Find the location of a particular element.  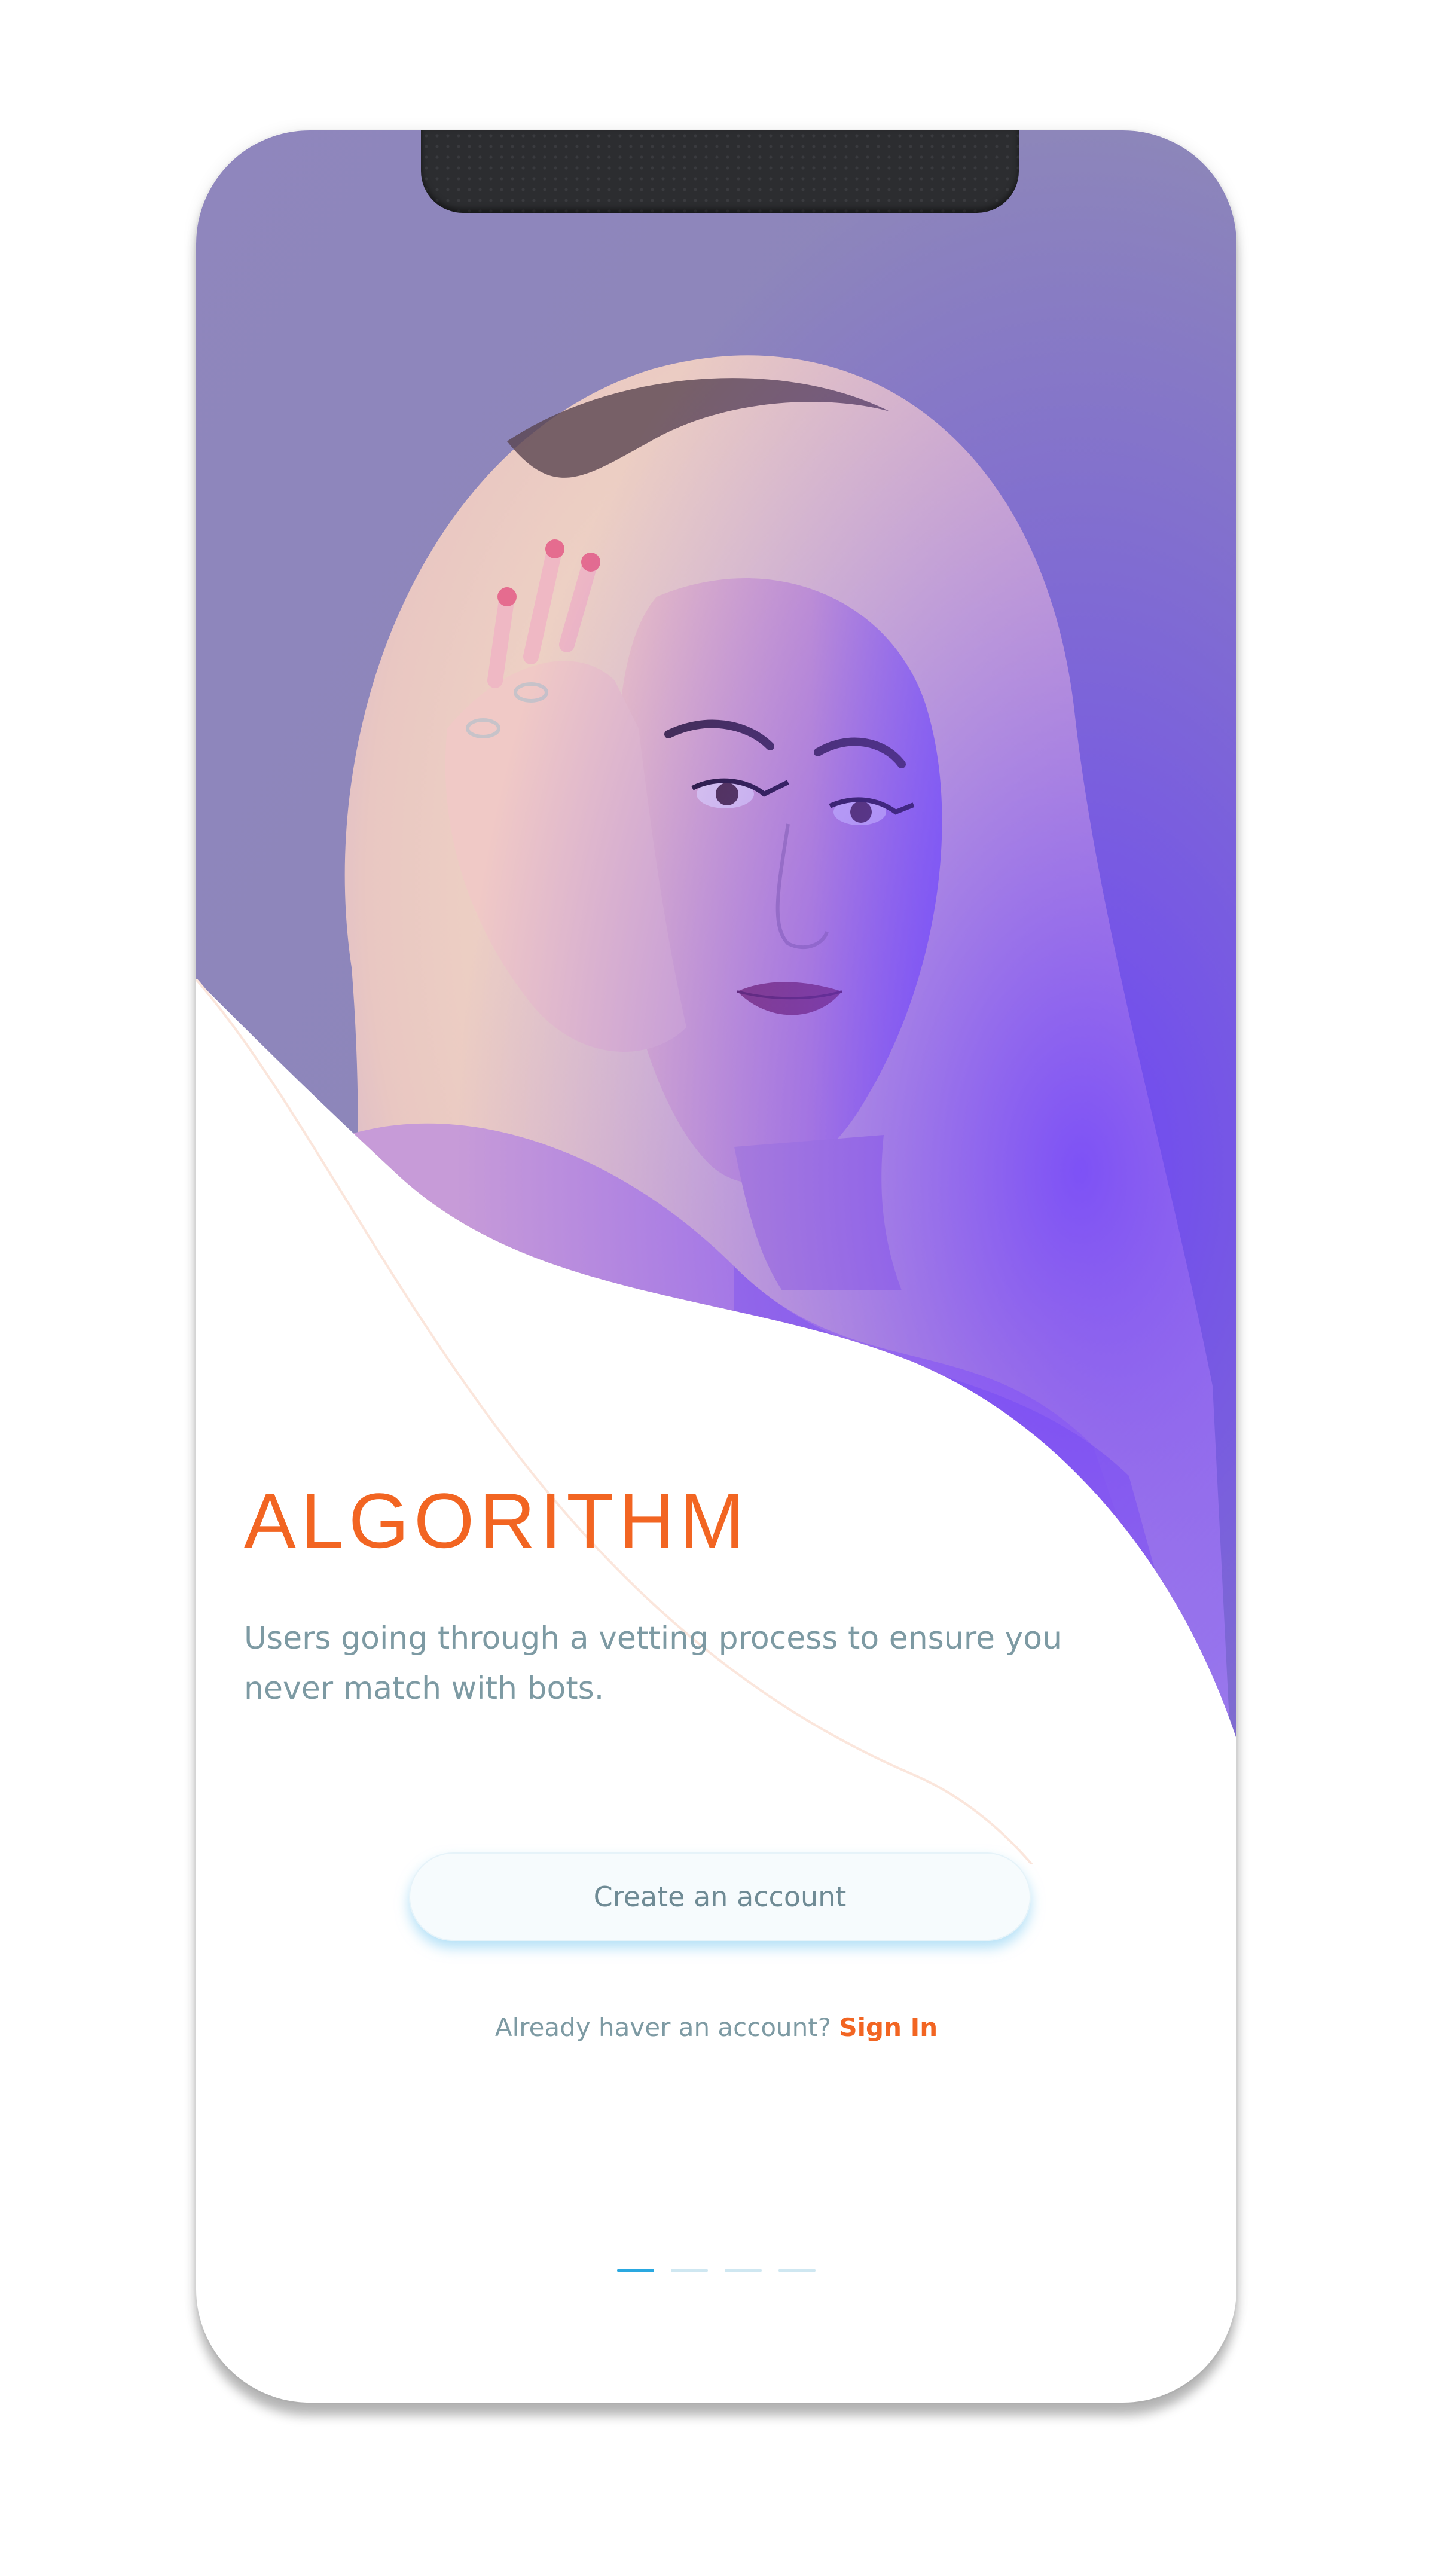

brand-logo: ALGORITHM is located at coordinates (496, 1521).